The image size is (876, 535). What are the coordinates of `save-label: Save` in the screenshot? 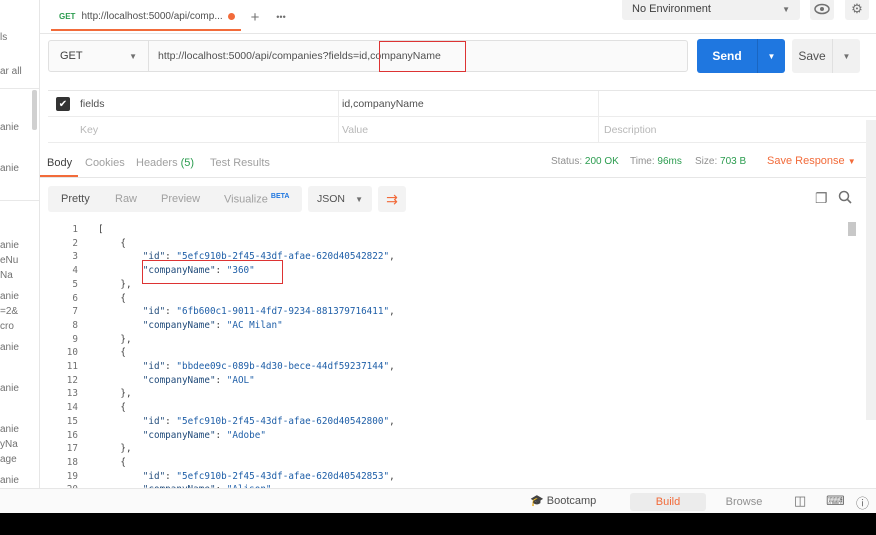 It's located at (812, 56).